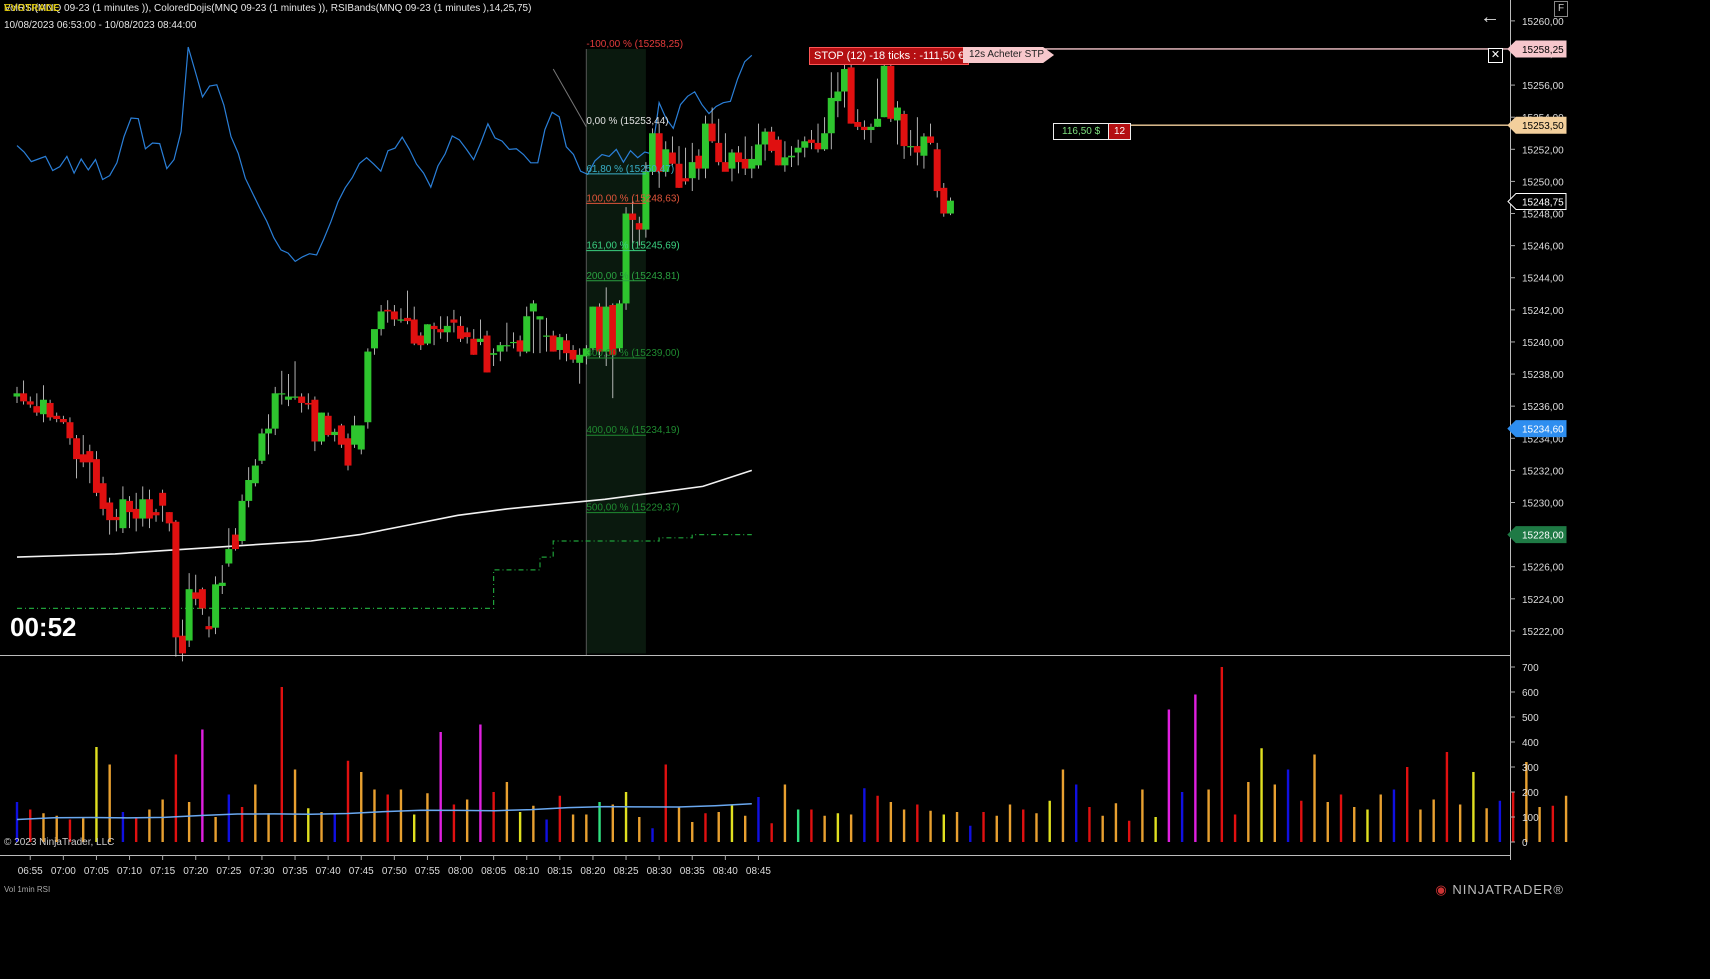 The height and width of the screenshot is (979, 1710). What do you see at coordinates (1530, 818) in the screenshot?
I see `volume-tick-label: 100` at bounding box center [1530, 818].